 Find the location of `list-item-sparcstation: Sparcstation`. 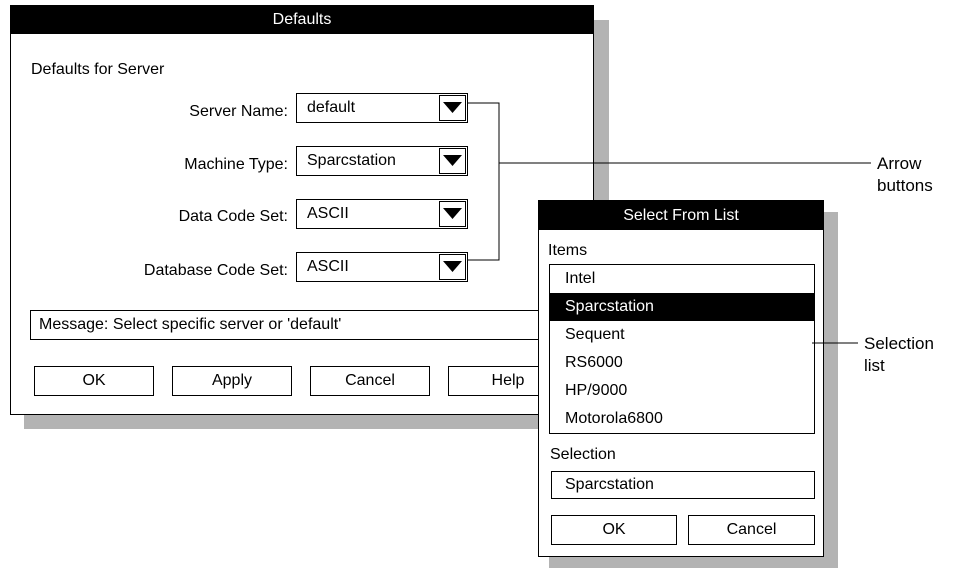

list-item-sparcstation: Sparcstation is located at coordinates (682, 307).